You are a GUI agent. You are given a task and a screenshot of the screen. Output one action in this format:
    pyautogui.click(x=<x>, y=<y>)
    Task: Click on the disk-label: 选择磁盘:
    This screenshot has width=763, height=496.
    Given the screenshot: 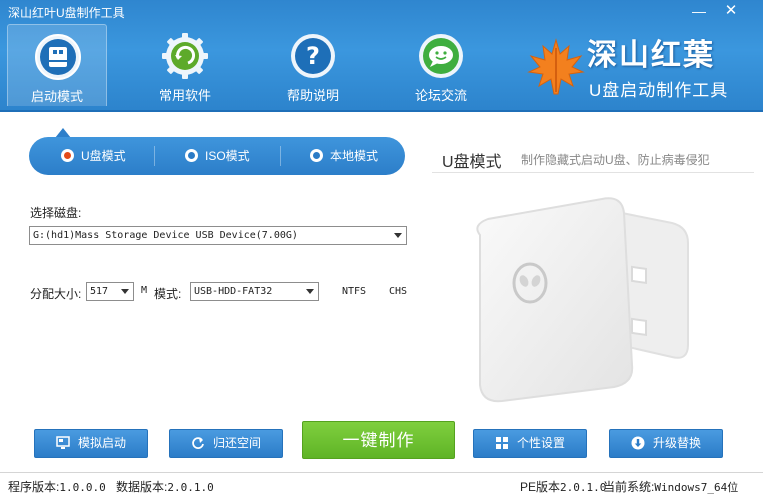 What is the action you would take?
    pyautogui.click(x=56, y=213)
    